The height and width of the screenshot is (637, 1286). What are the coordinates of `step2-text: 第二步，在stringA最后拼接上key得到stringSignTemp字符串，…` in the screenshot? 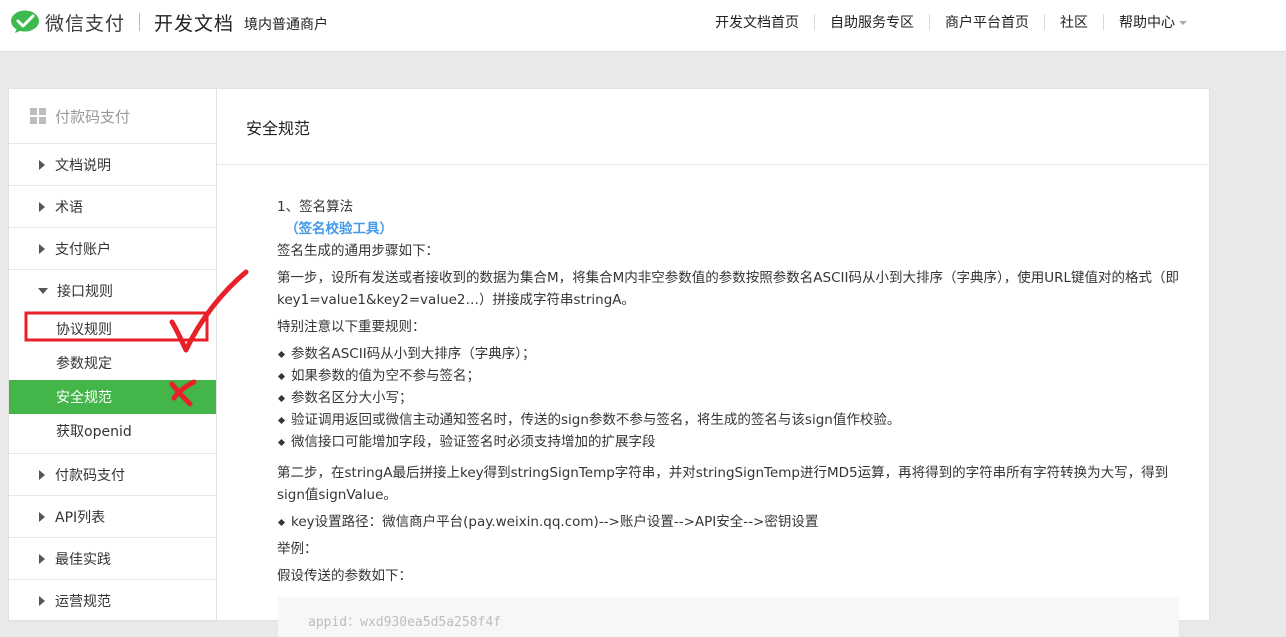 It's located at (723, 484).